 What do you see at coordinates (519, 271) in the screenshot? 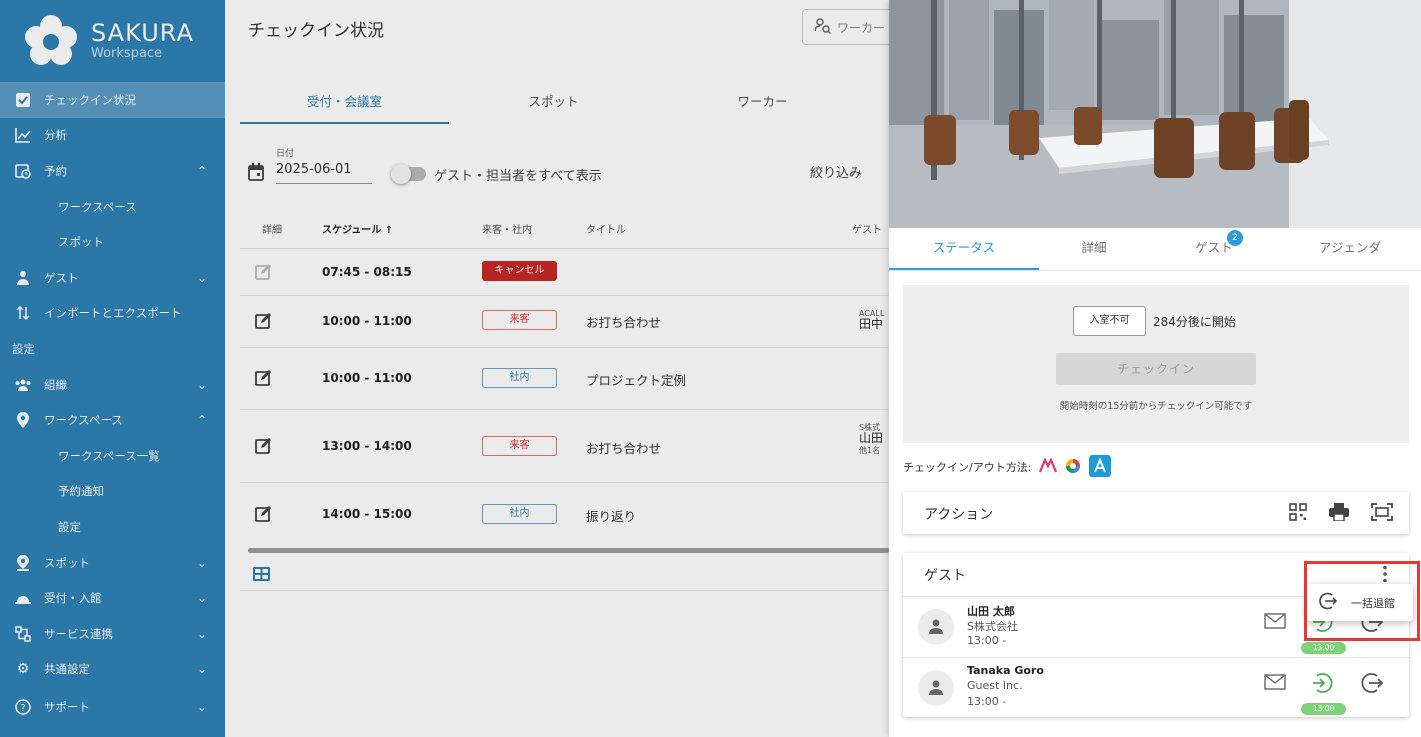
I see `status-badge: キャンセル` at bounding box center [519, 271].